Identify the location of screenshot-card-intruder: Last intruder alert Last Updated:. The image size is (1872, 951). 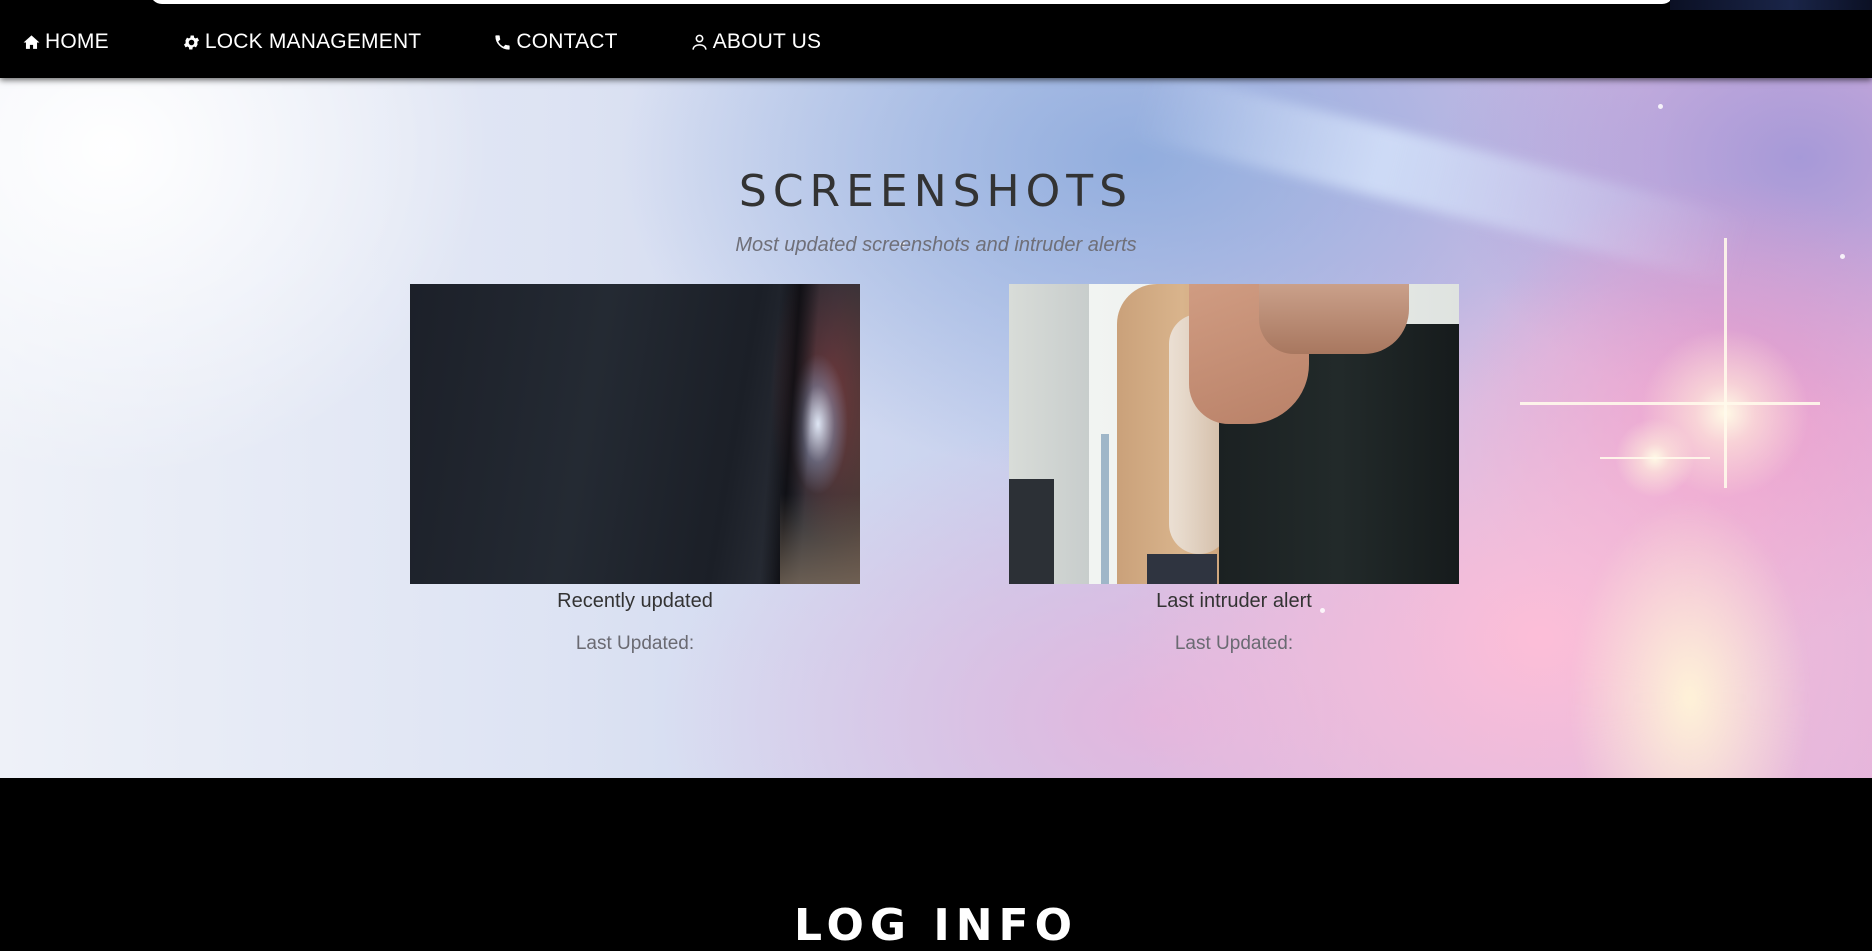
(1234, 469).